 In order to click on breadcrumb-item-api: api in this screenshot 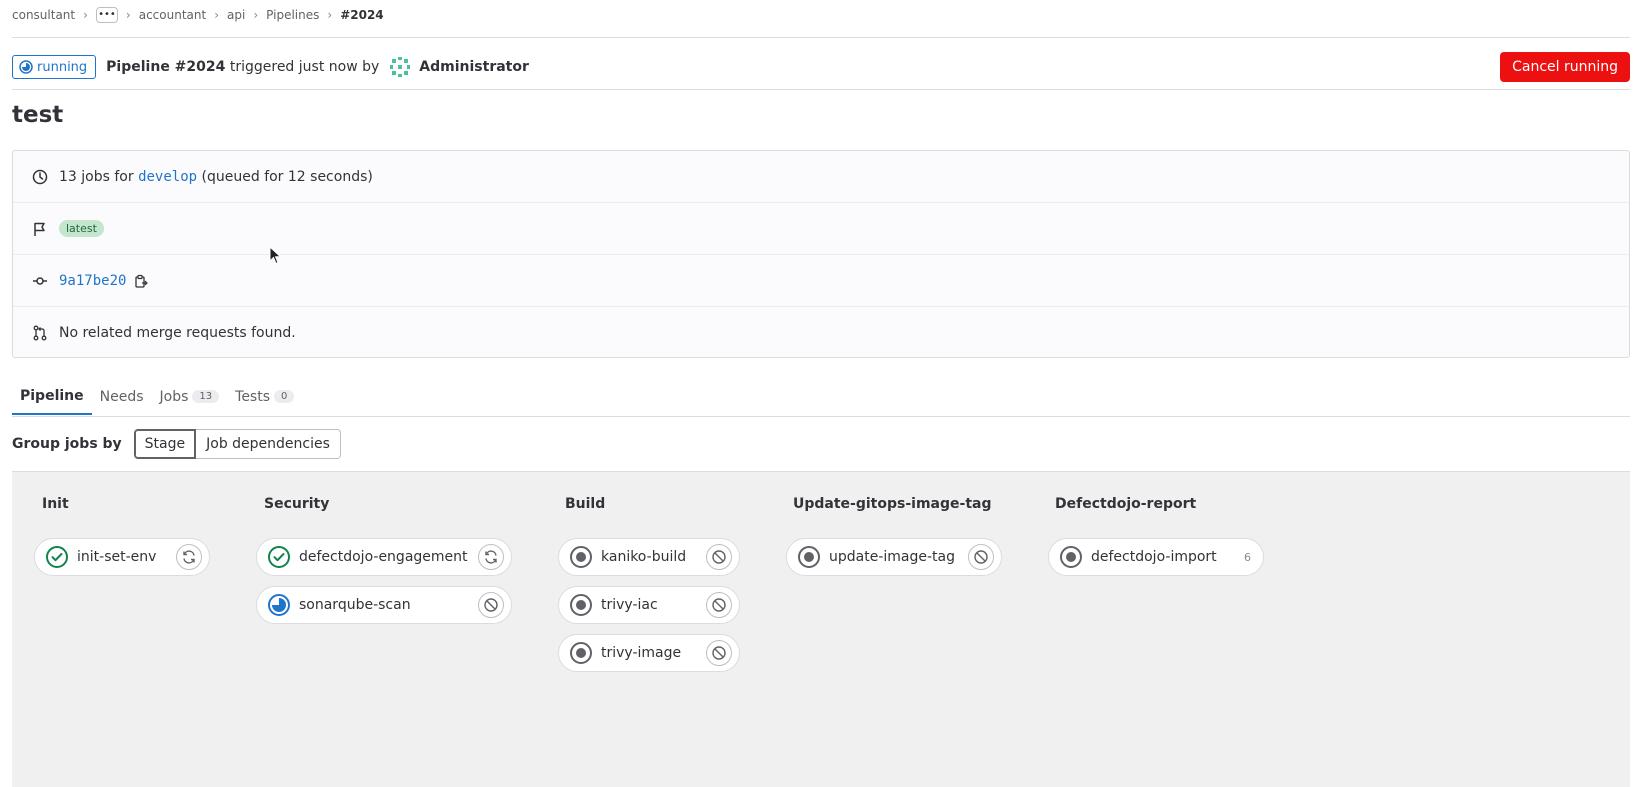, I will do `click(236, 15)`.